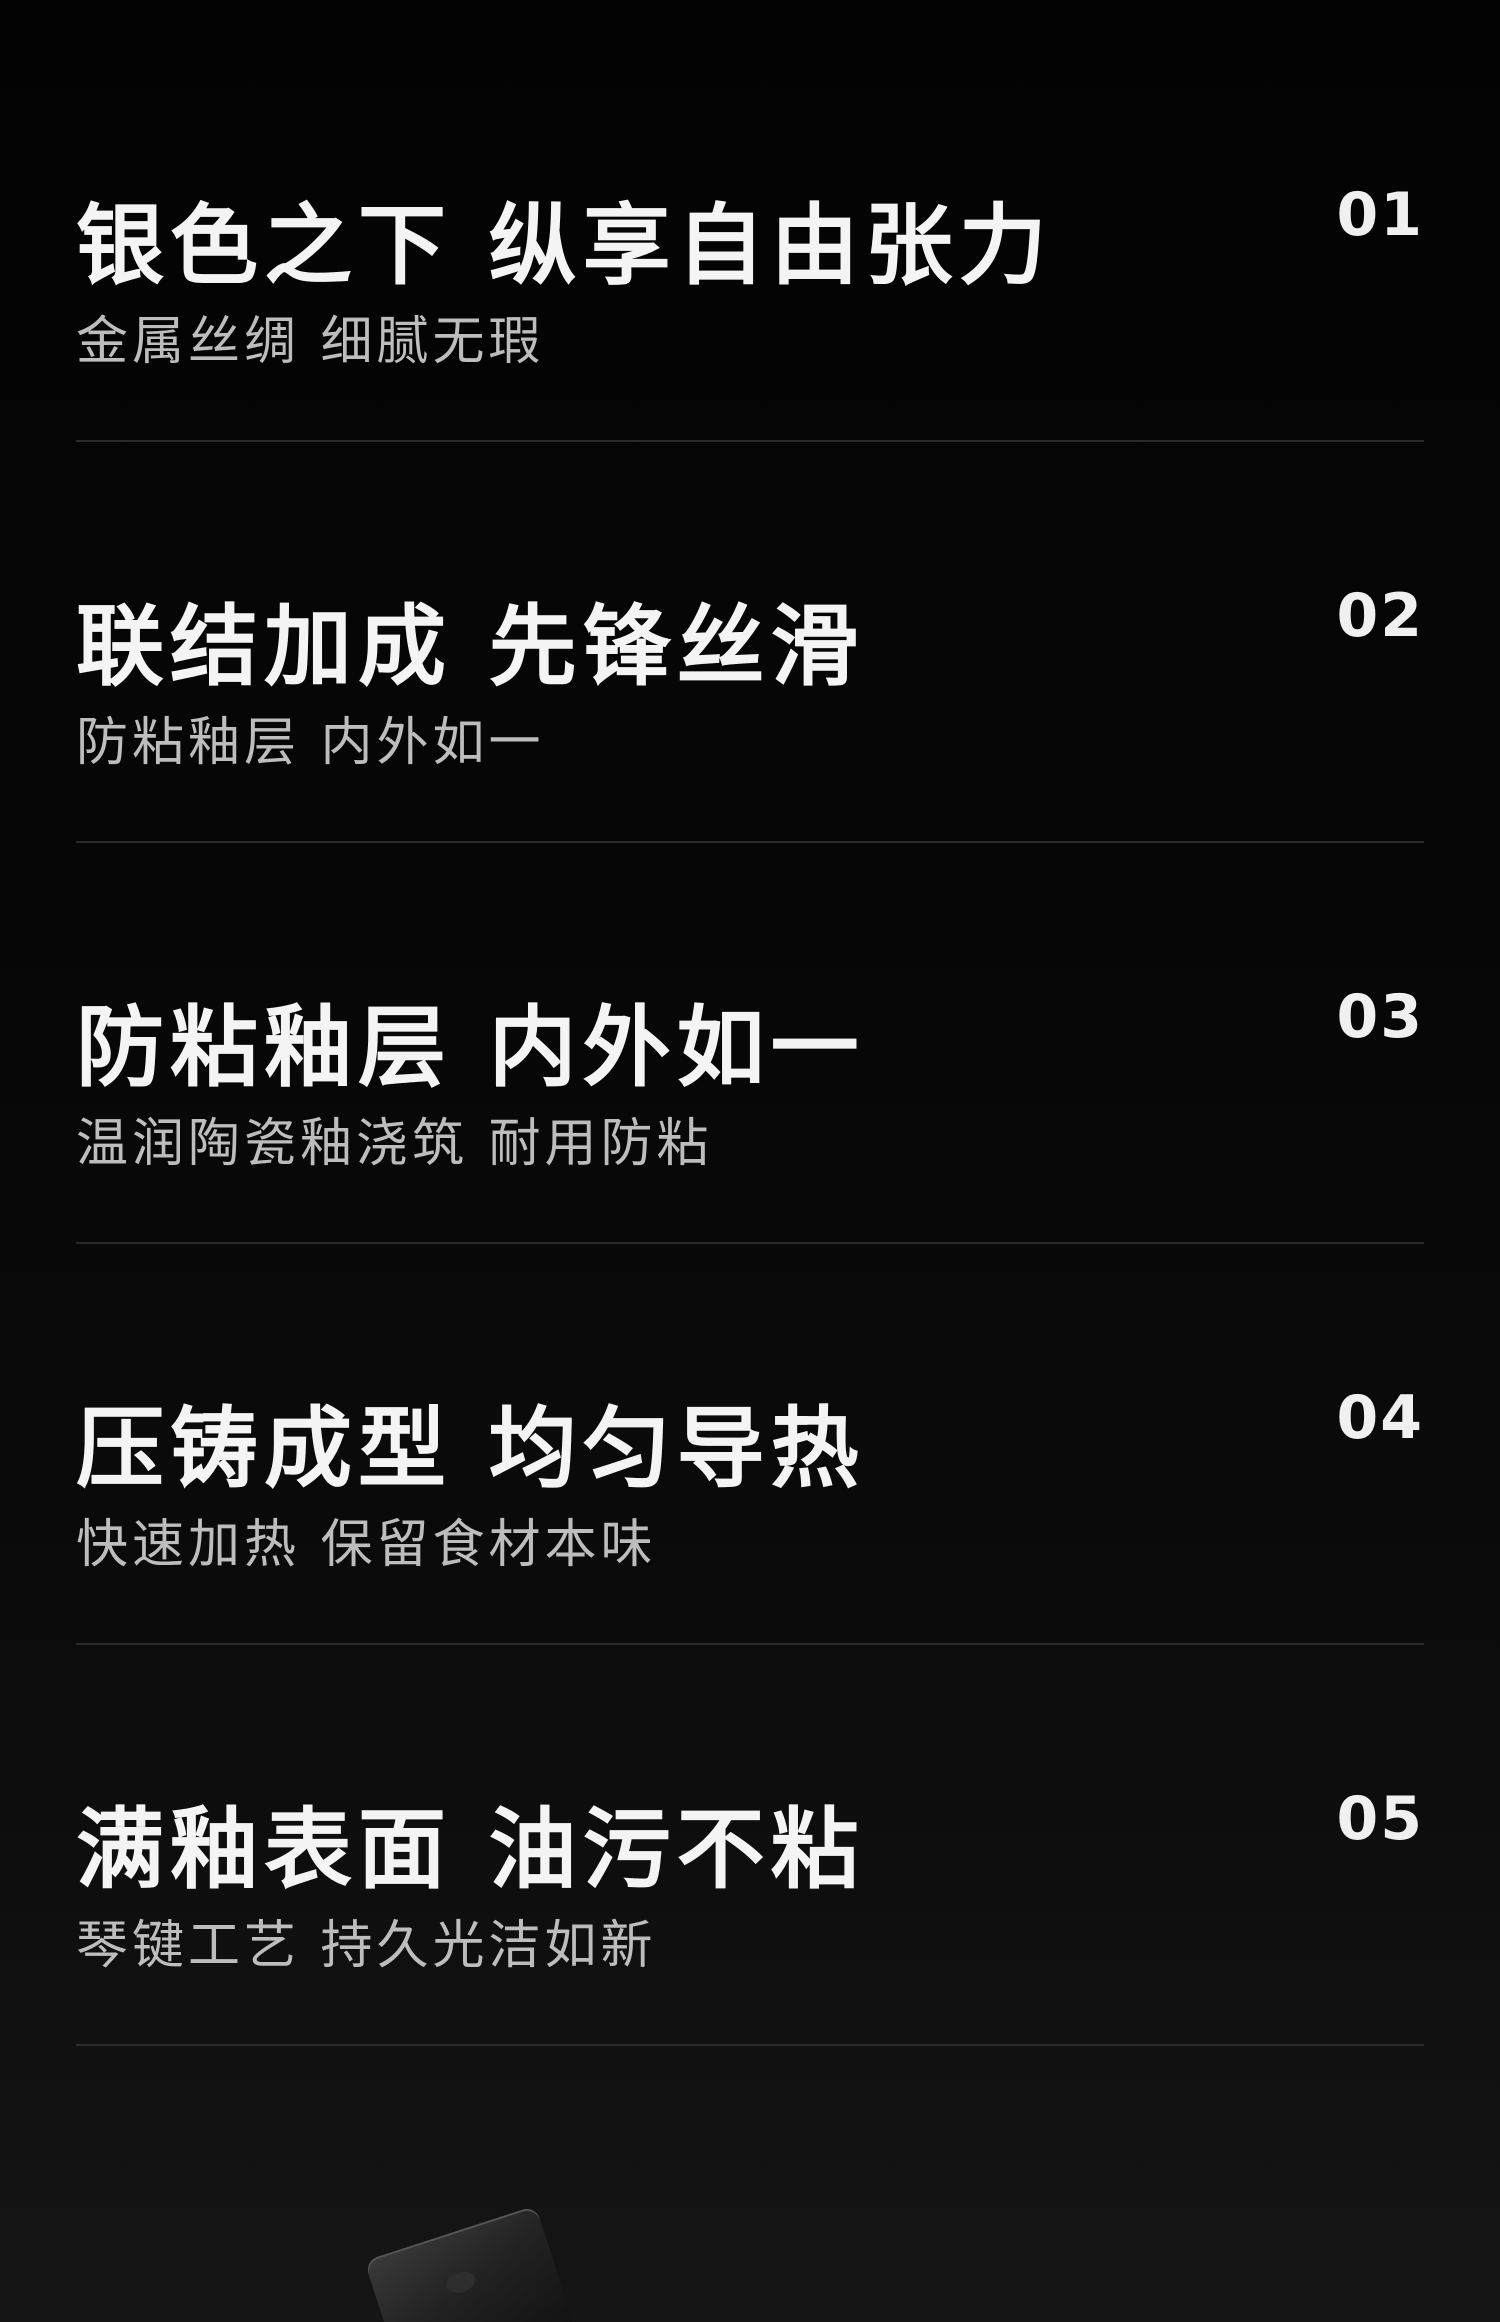  I want to click on feature-number: 02, so click(1380, 616).